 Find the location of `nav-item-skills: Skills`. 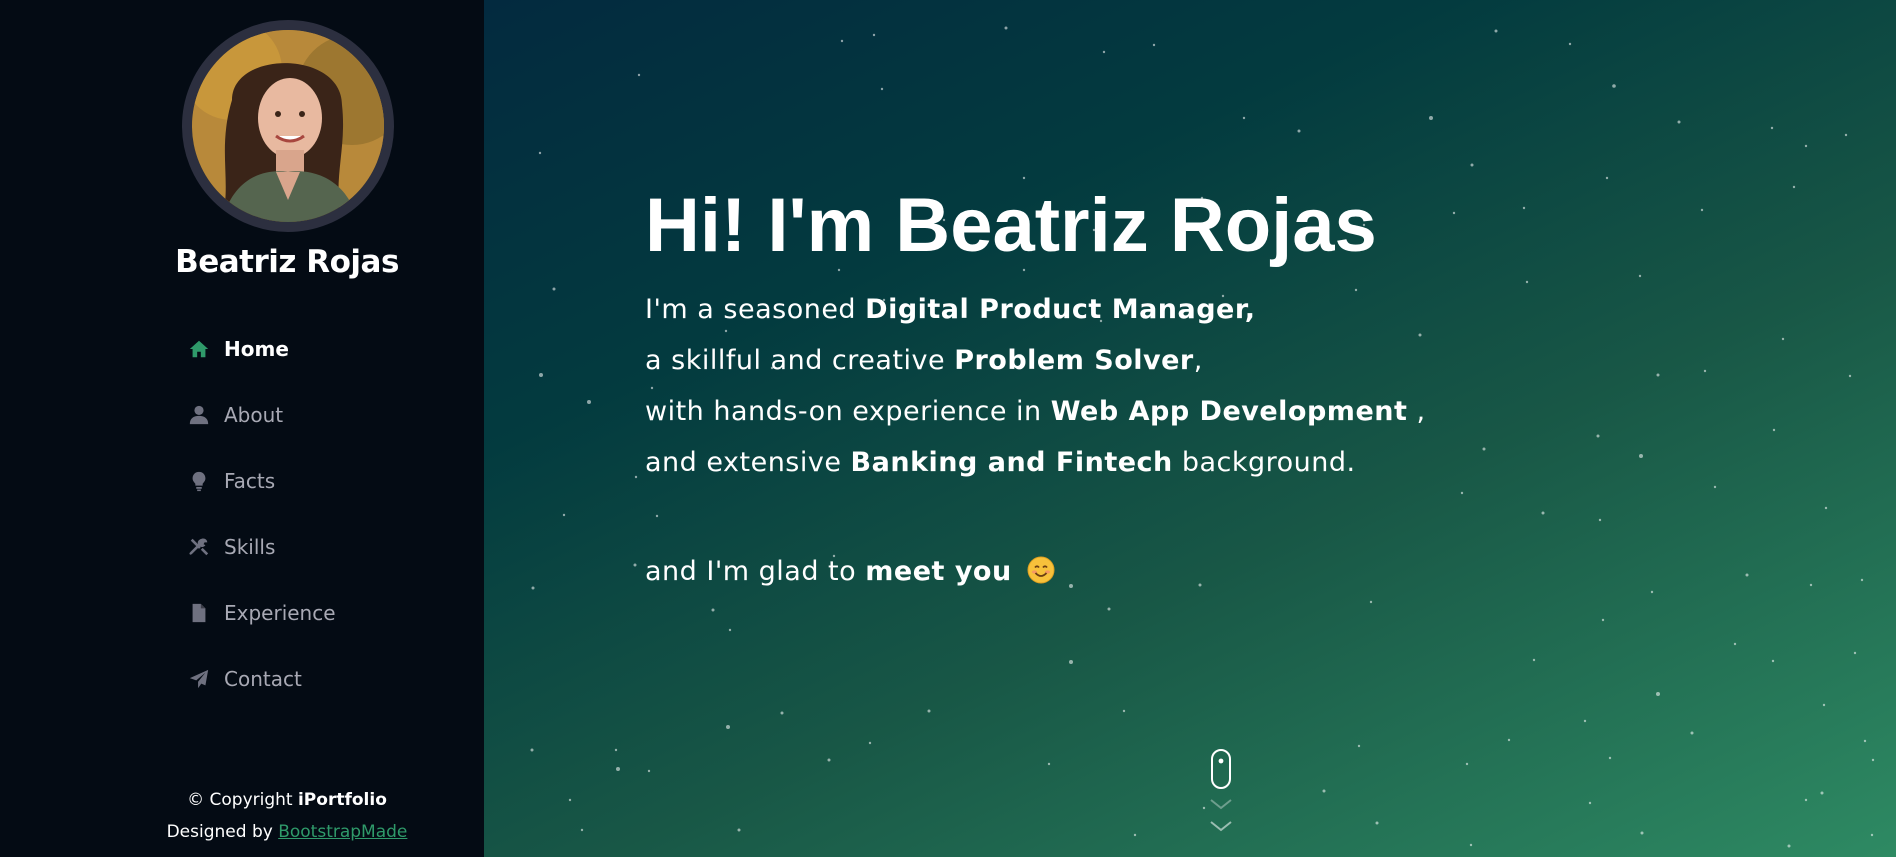

nav-item-skills: Skills is located at coordinates (262, 547).